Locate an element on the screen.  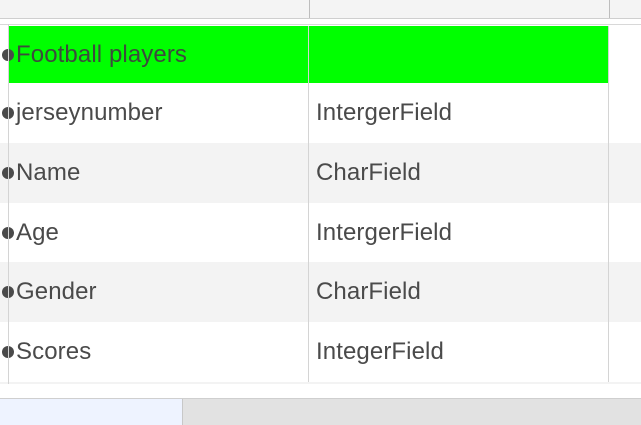
table-row: Football players is located at coordinates (320, 54).